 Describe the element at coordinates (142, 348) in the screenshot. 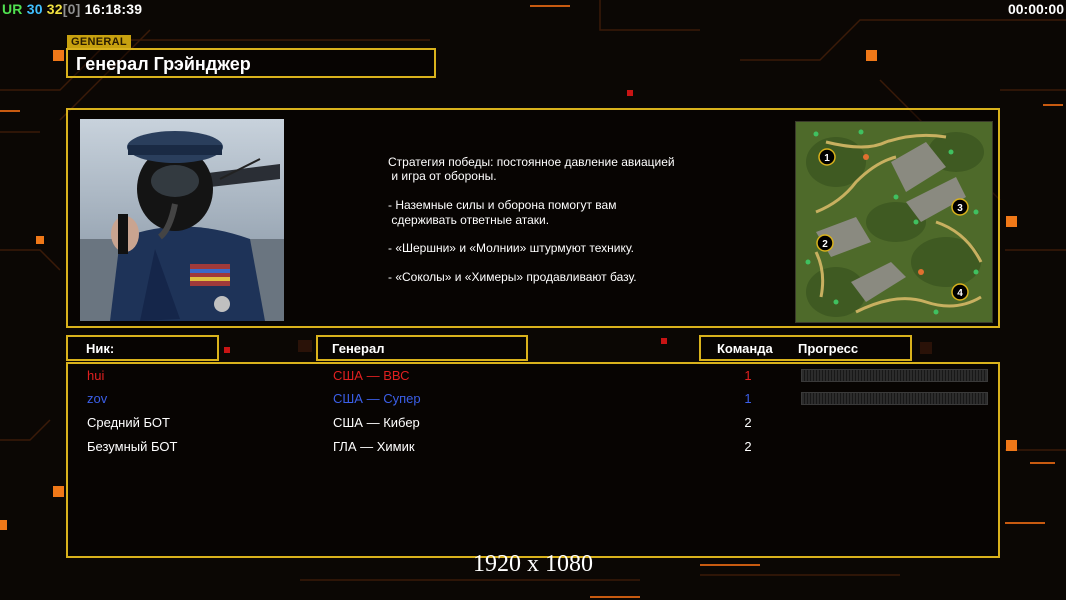

I see `column-header-nick: Ник:` at that location.